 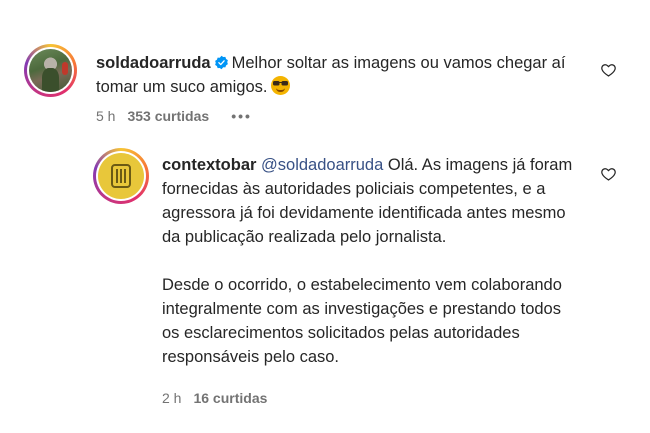 I want to click on comment-time: 2 h, so click(x=171, y=398).